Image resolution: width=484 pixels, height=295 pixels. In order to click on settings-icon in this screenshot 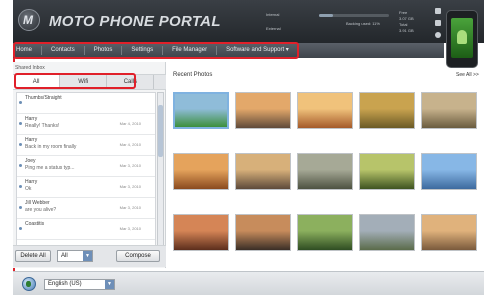, I will do `click(438, 23)`.